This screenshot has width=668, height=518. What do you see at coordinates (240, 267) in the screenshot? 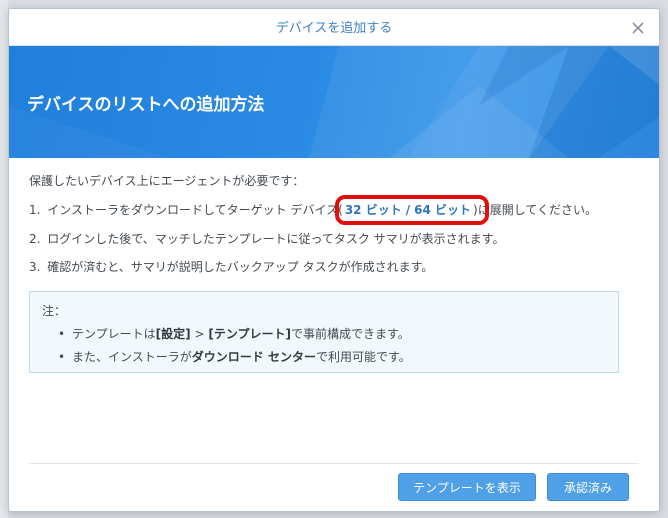
I see `step-3-text: 確認が済むと、サマリが説明したバックアップ タスクが作成されます。` at bounding box center [240, 267].